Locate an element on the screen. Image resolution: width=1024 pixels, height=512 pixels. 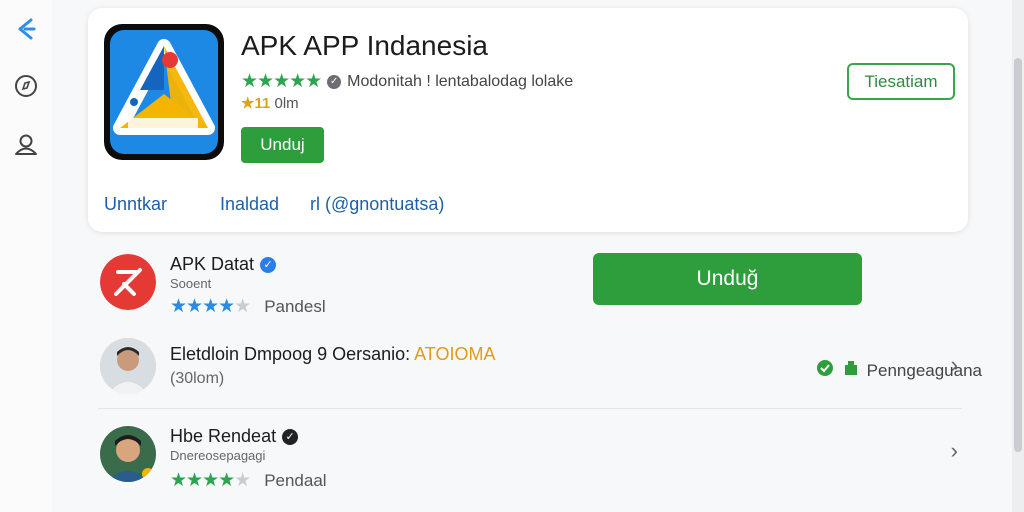
item-label: Pandesl is located at coordinates (295, 306).